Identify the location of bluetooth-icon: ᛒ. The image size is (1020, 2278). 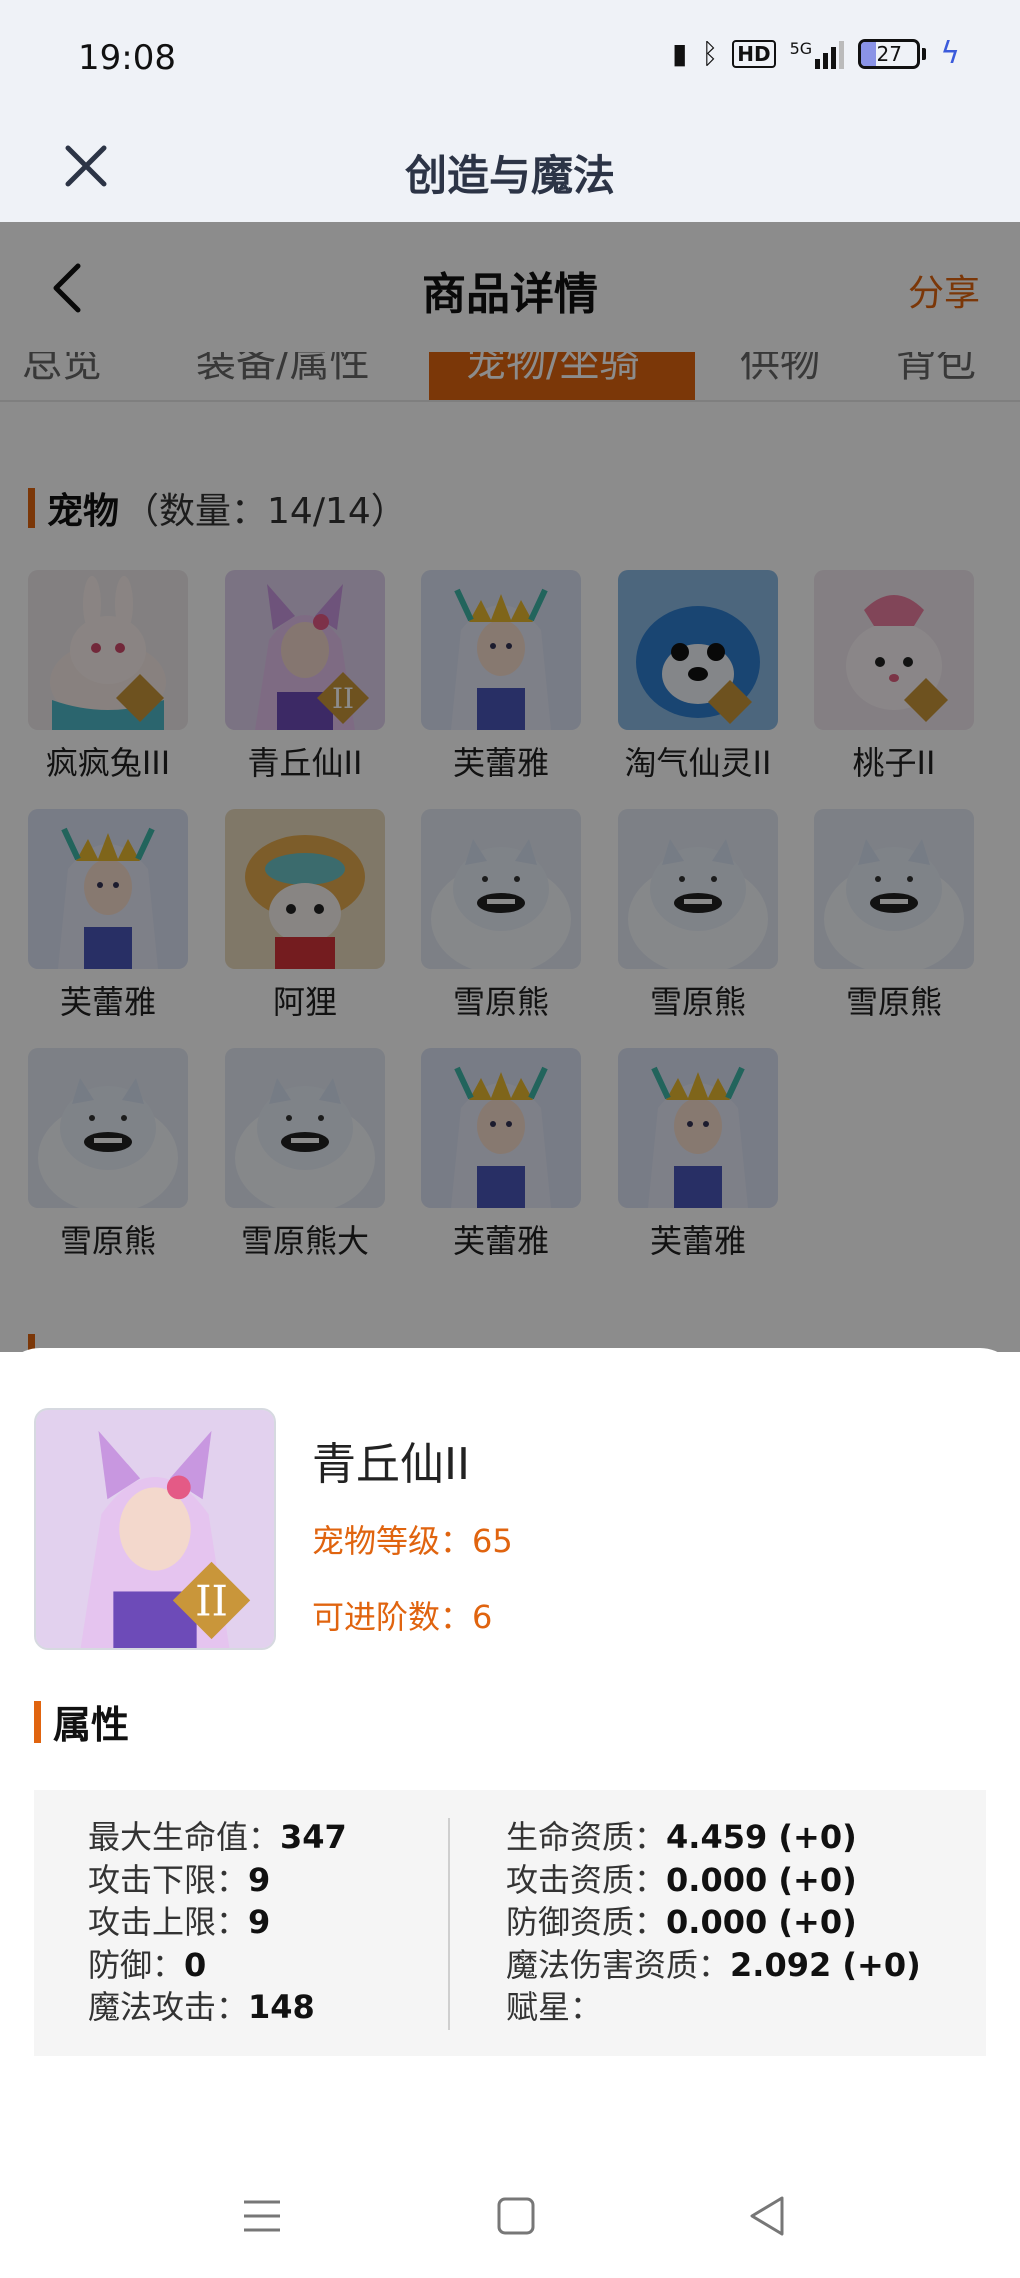
(710, 53).